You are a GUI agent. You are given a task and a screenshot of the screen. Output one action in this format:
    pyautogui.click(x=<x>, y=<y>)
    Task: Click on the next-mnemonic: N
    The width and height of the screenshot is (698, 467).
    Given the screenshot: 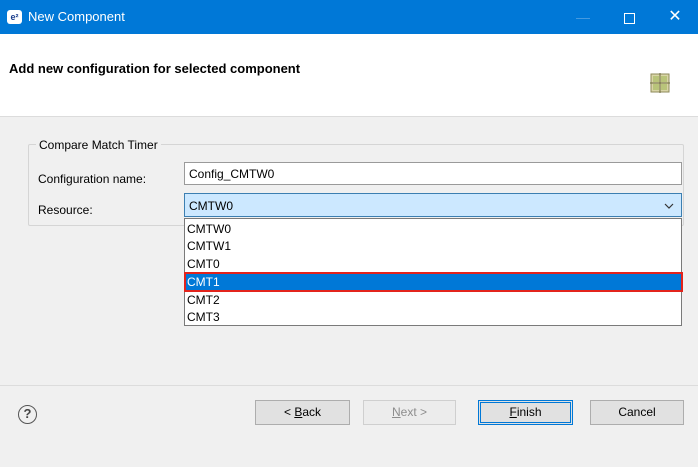 What is the action you would take?
    pyautogui.click(x=396, y=412)
    